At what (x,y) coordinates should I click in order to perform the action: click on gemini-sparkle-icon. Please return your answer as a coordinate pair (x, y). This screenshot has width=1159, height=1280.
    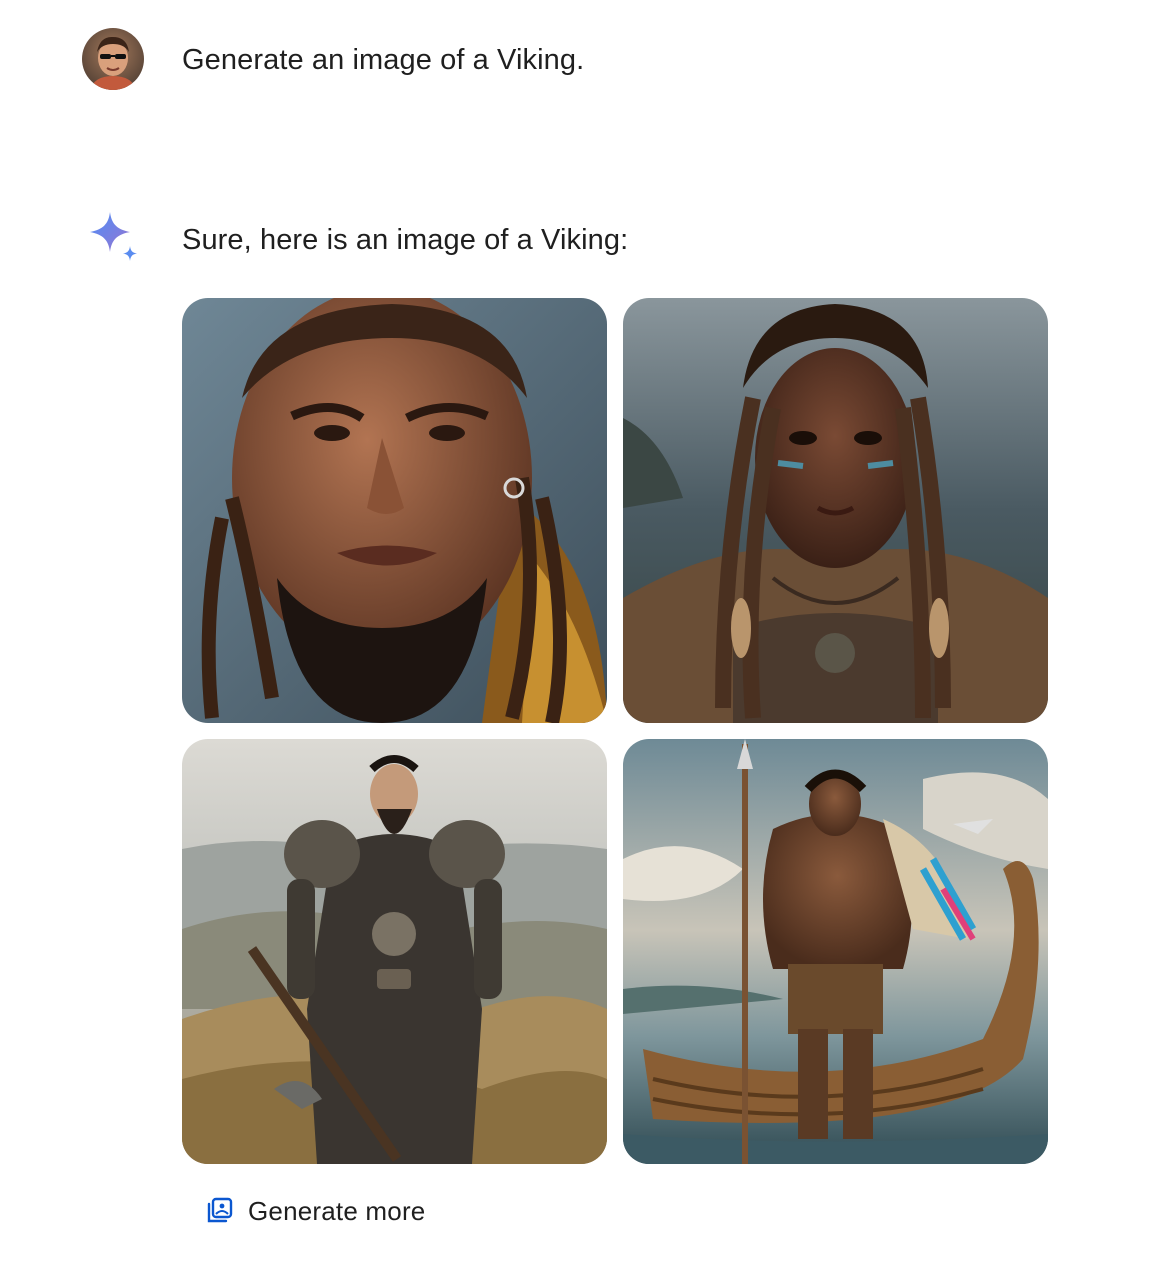
    Looking at the image, I should click on (114, 238).